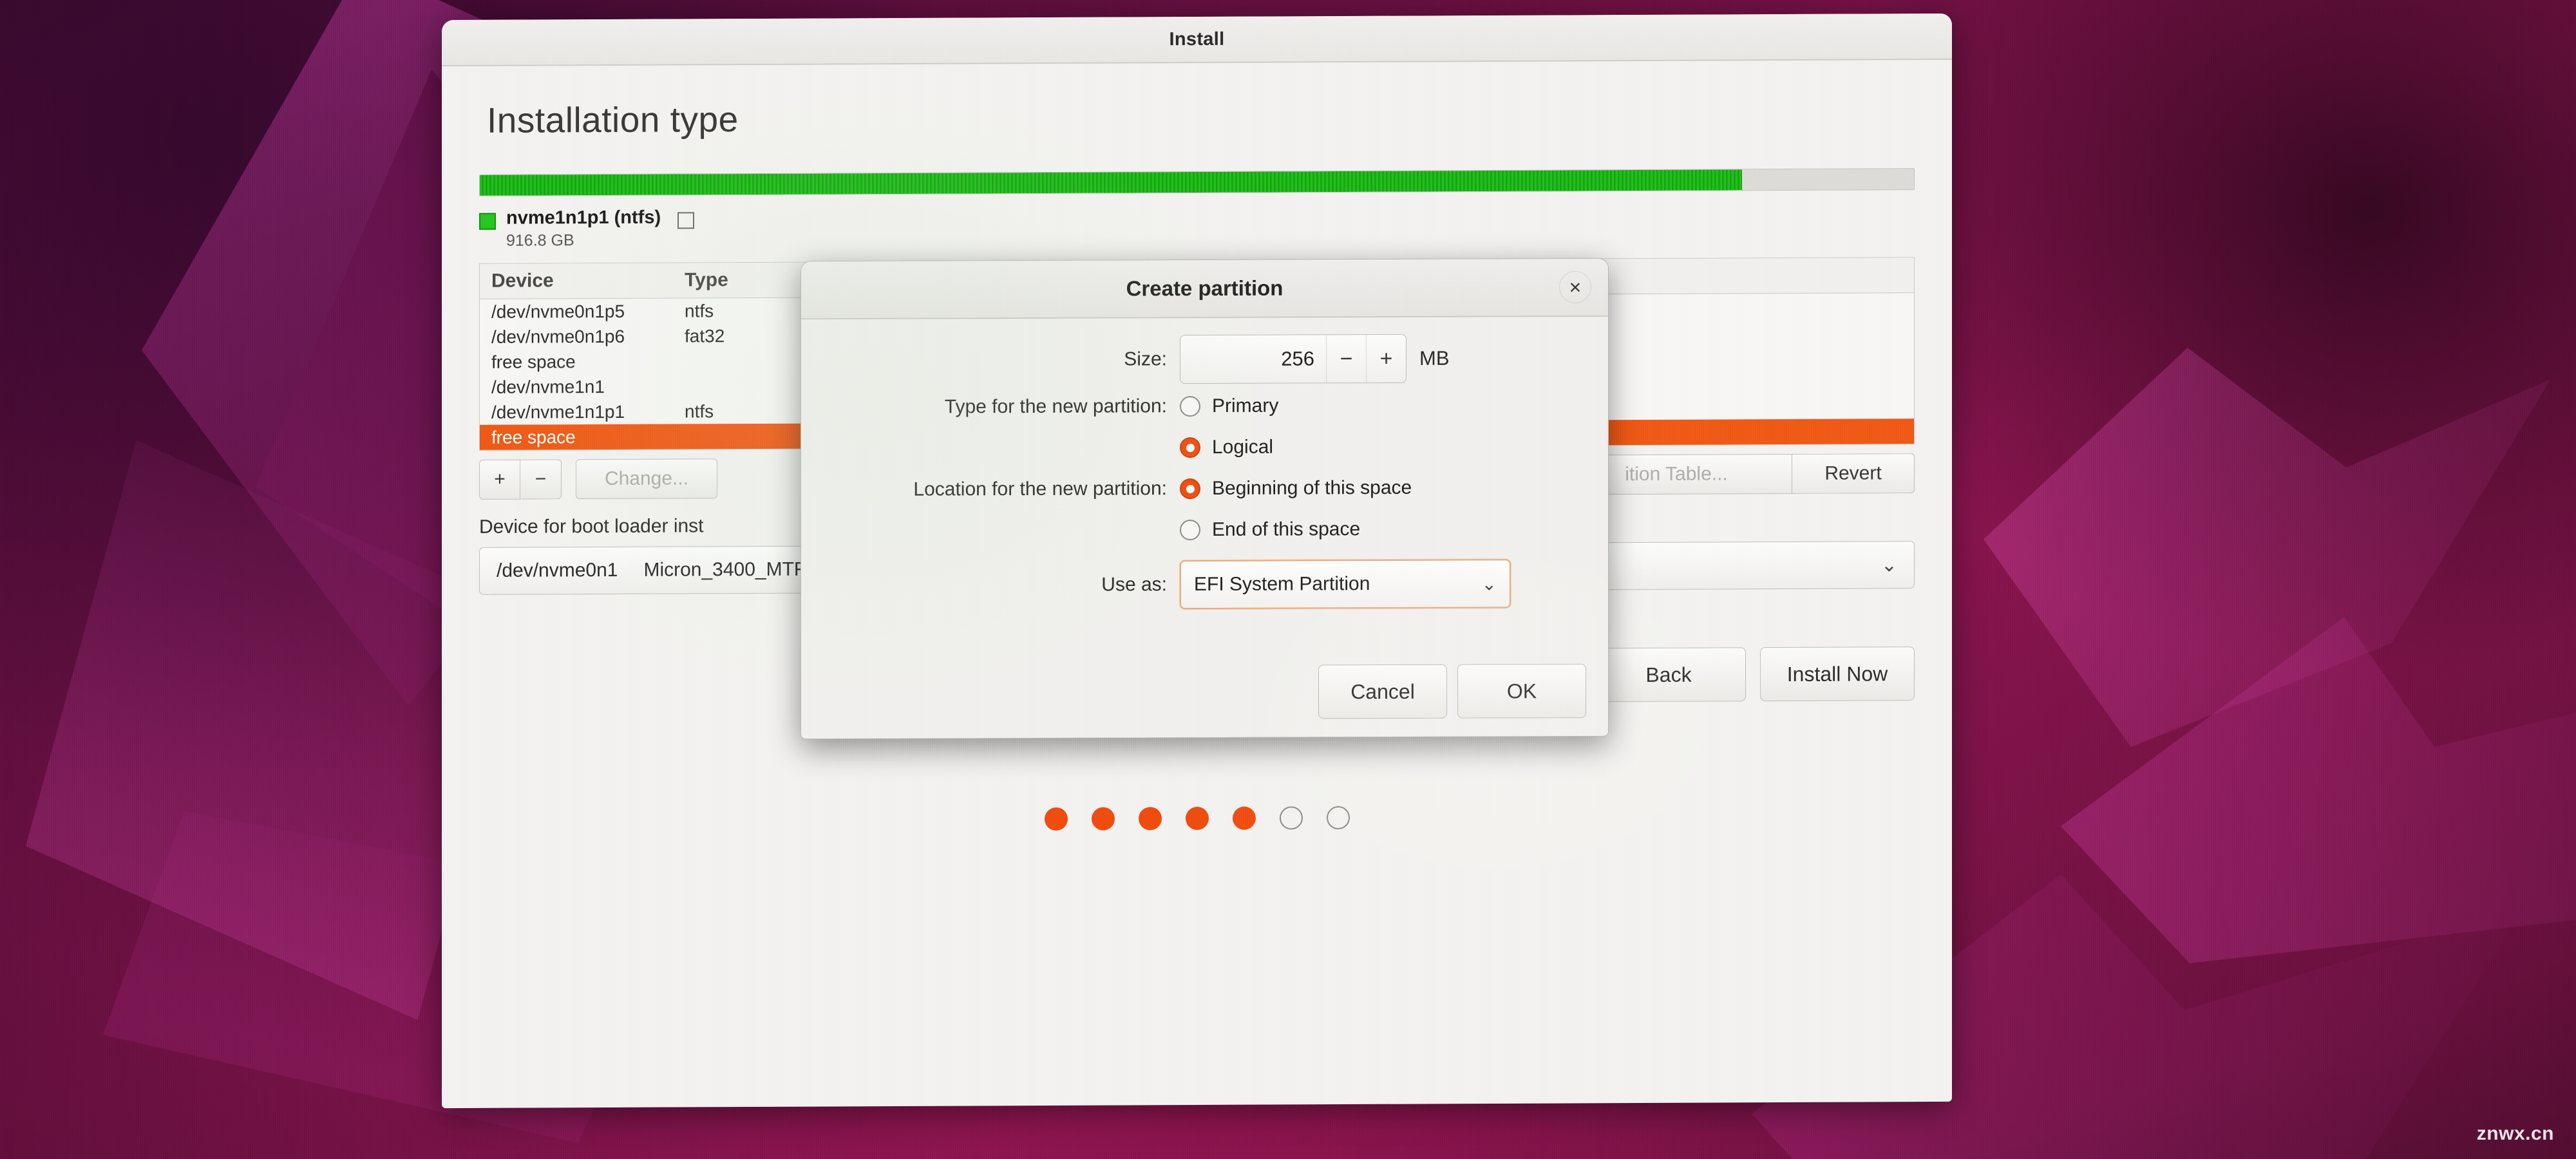 This screenshot has height=1159, width=2576. I want to click on radio-end-label: End of this space, so click(1287, 529).